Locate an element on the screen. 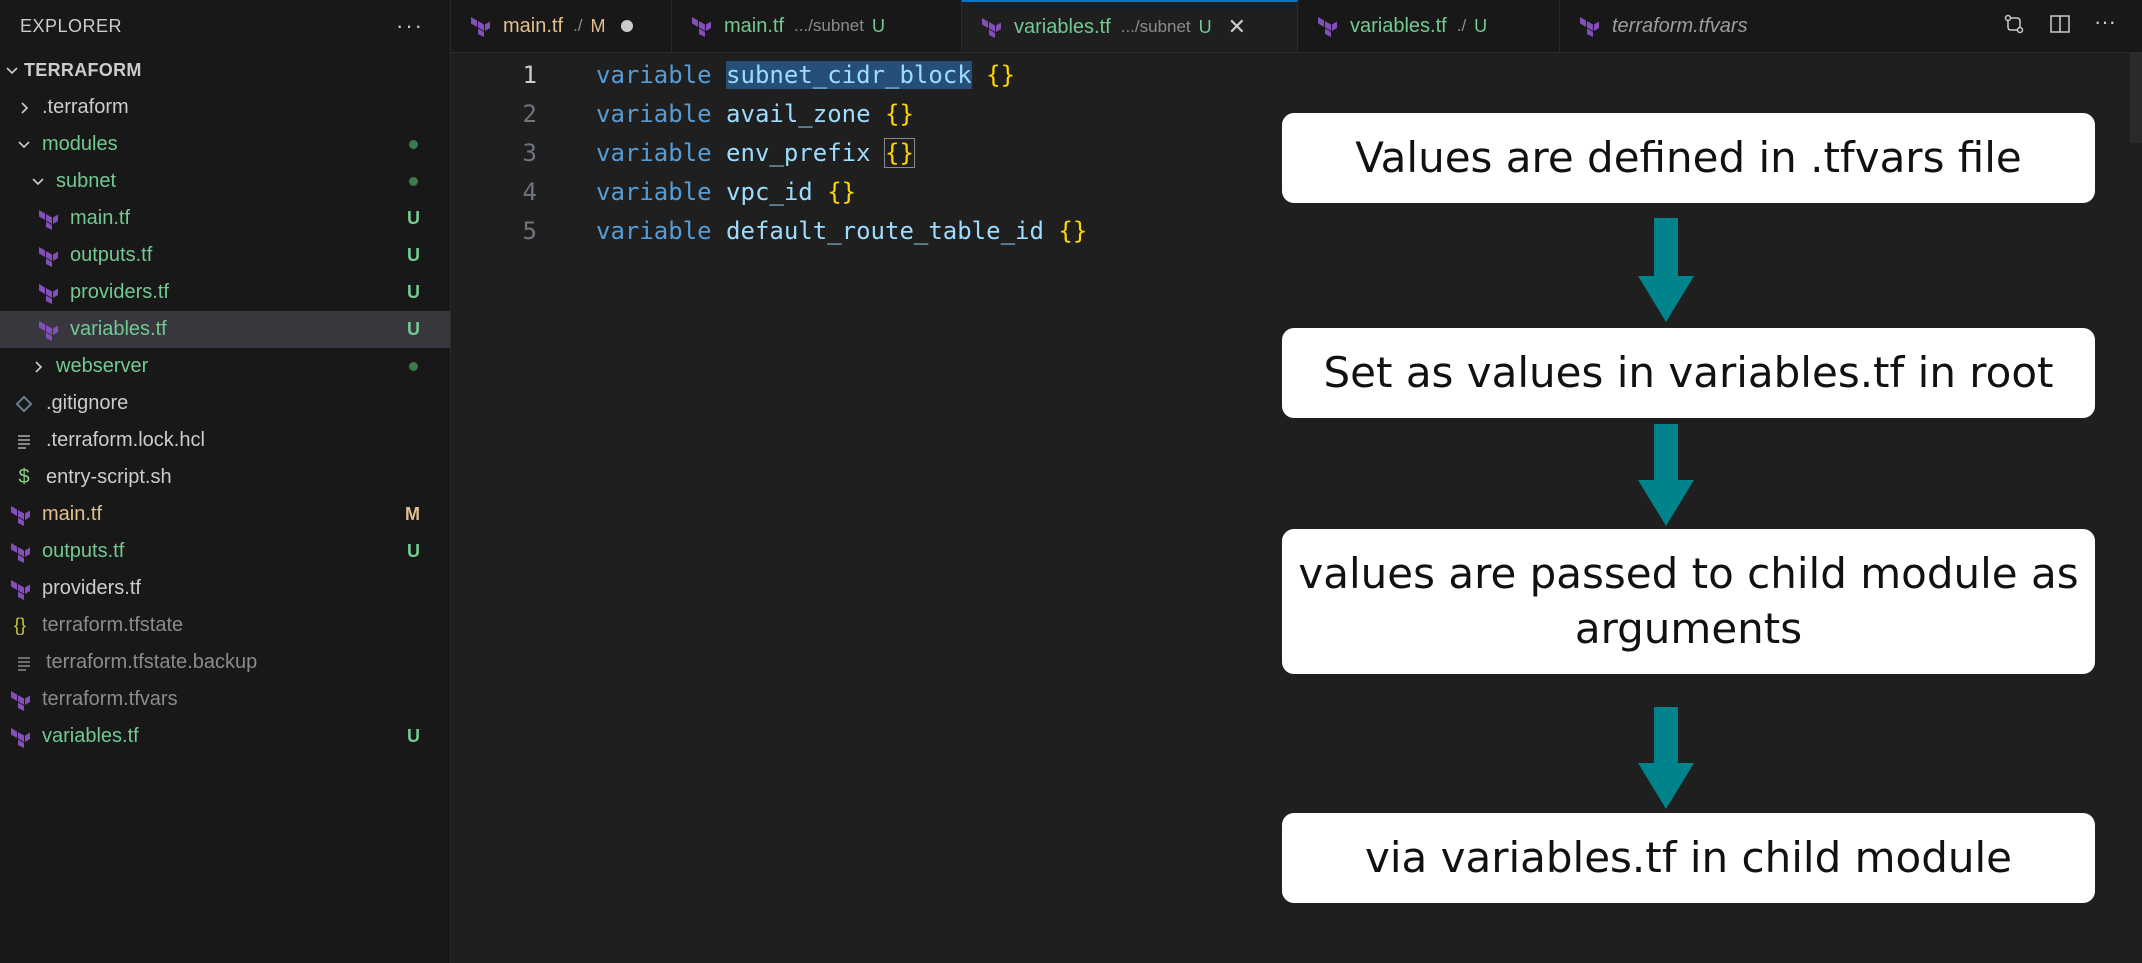  tree-item-tfstate: {} terraform.tfstate is located at coordinates (225, 625).